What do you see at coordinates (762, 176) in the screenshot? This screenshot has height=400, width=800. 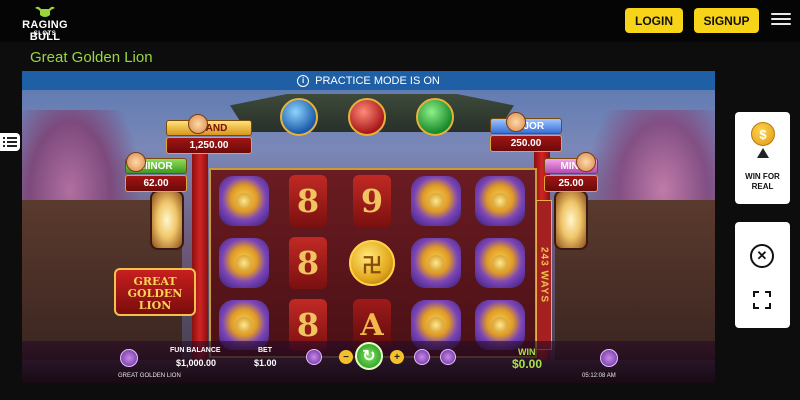 I see `win-for-real-line1: WIN FOR` at bounding box center [762, 176].